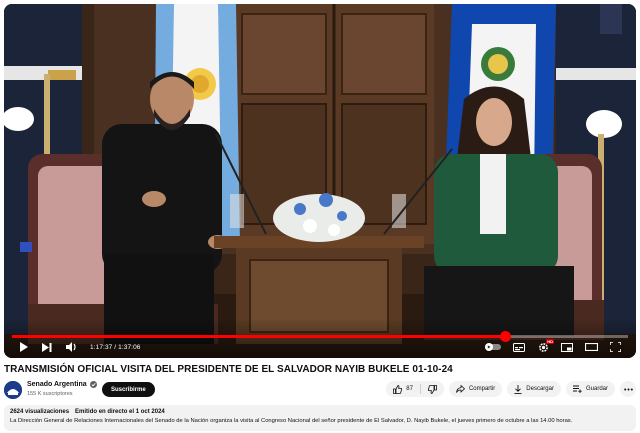  What do you see at coordinates (101, 347) in the screenshot?
I see `current-time: 1:17:37` at bounding box center [101, 347].